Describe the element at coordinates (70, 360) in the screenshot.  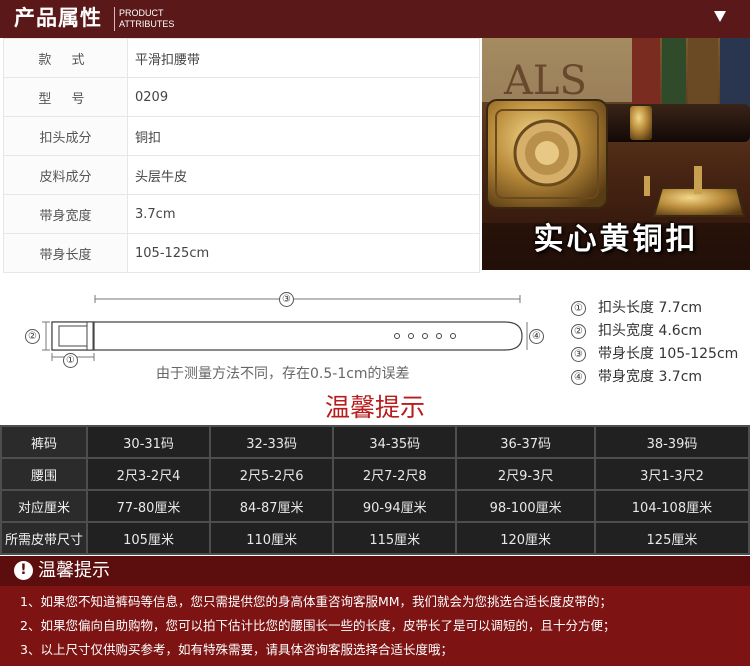
I see `marker-1: ①` at that location.